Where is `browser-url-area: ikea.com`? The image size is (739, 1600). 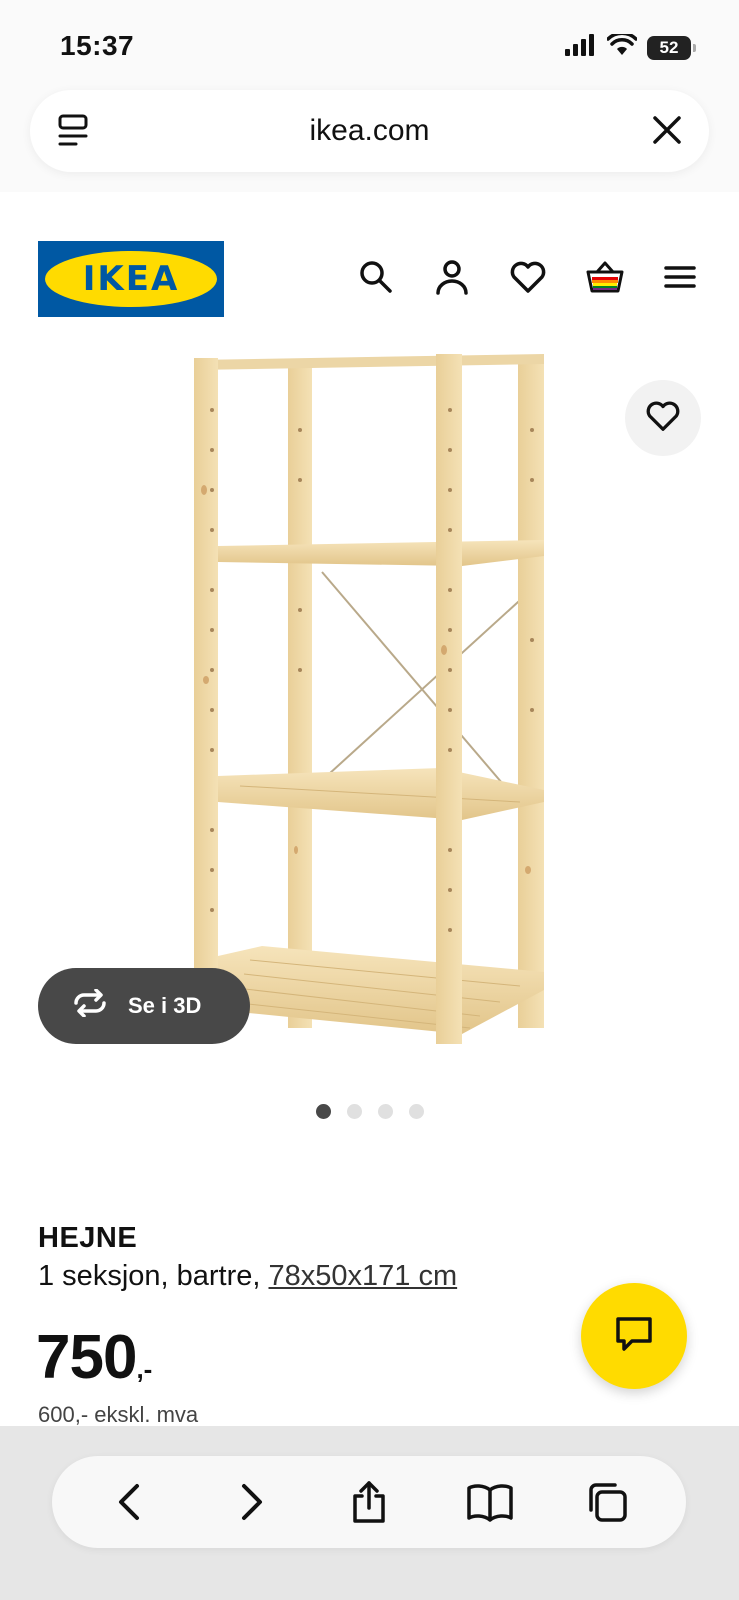
browser-url-area: ikea.com is located at coordinates (369, 136).